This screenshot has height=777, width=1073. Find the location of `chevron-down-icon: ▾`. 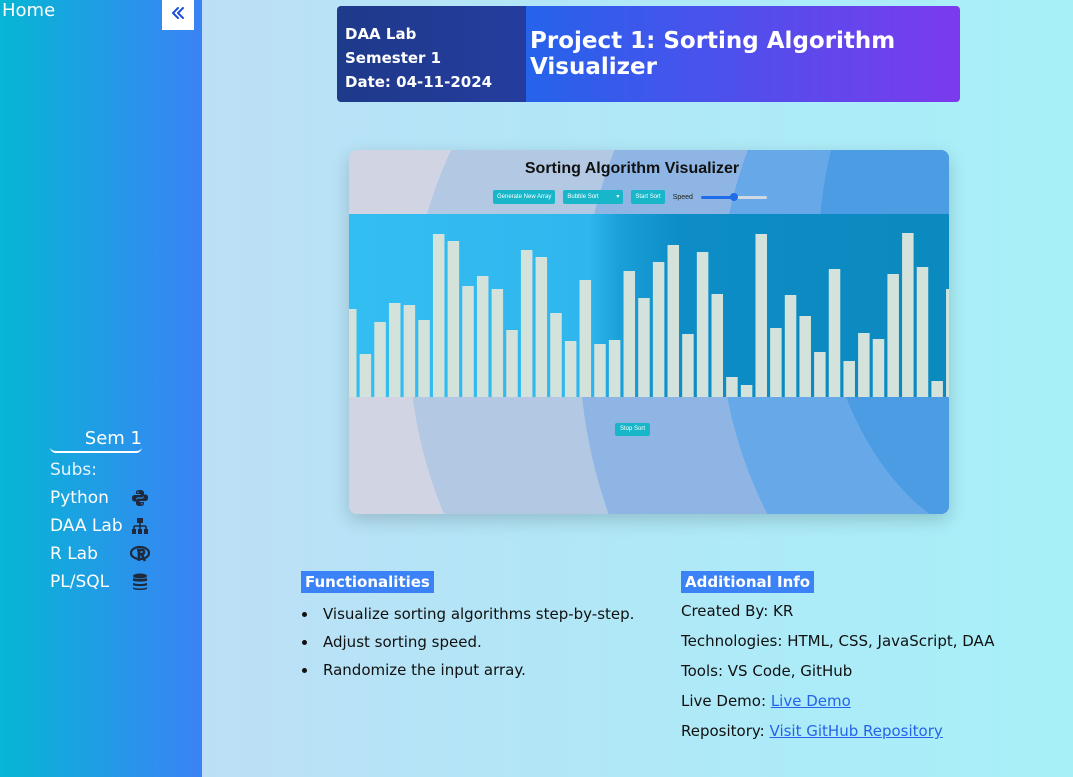

chevron-down-icon: ▾ is located at coordinates (618, 197).